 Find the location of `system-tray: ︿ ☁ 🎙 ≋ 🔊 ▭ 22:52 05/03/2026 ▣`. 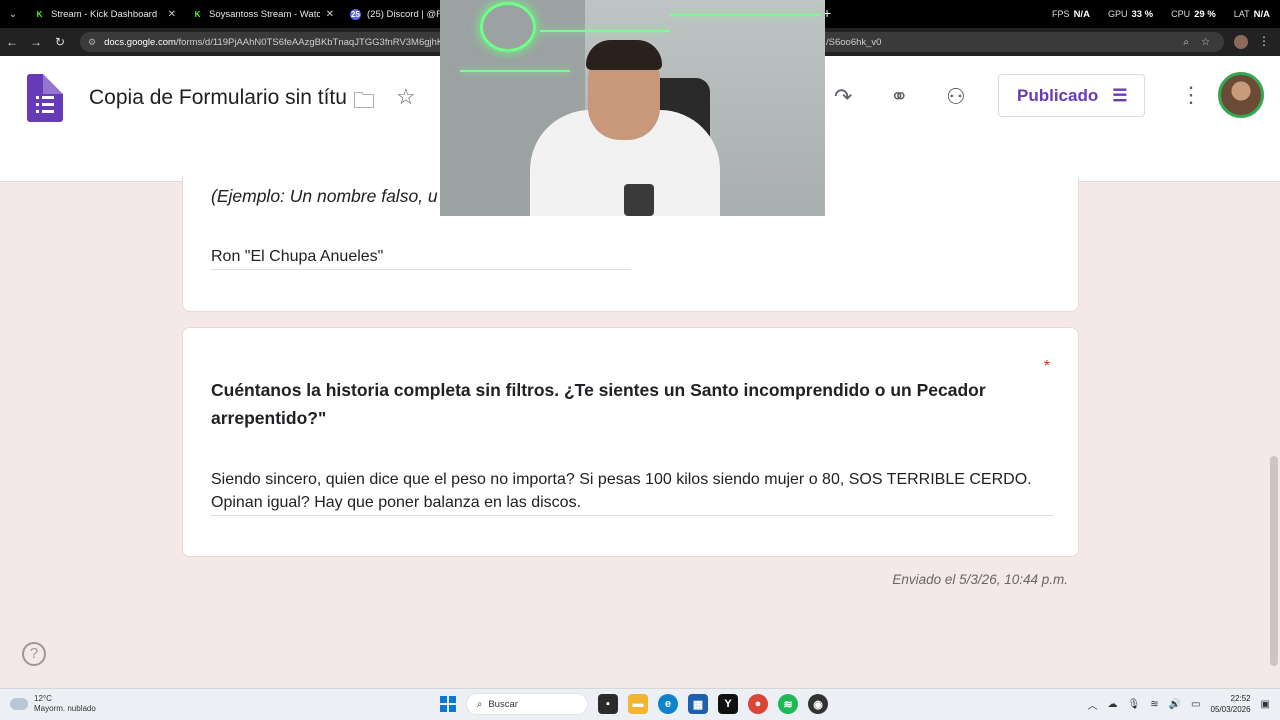

system-tray: ︿ ☁ 🎙 ≋ 🔊 ▭ 22:52 05/03/2026 ▣ is located at coordinates (1179, 704).